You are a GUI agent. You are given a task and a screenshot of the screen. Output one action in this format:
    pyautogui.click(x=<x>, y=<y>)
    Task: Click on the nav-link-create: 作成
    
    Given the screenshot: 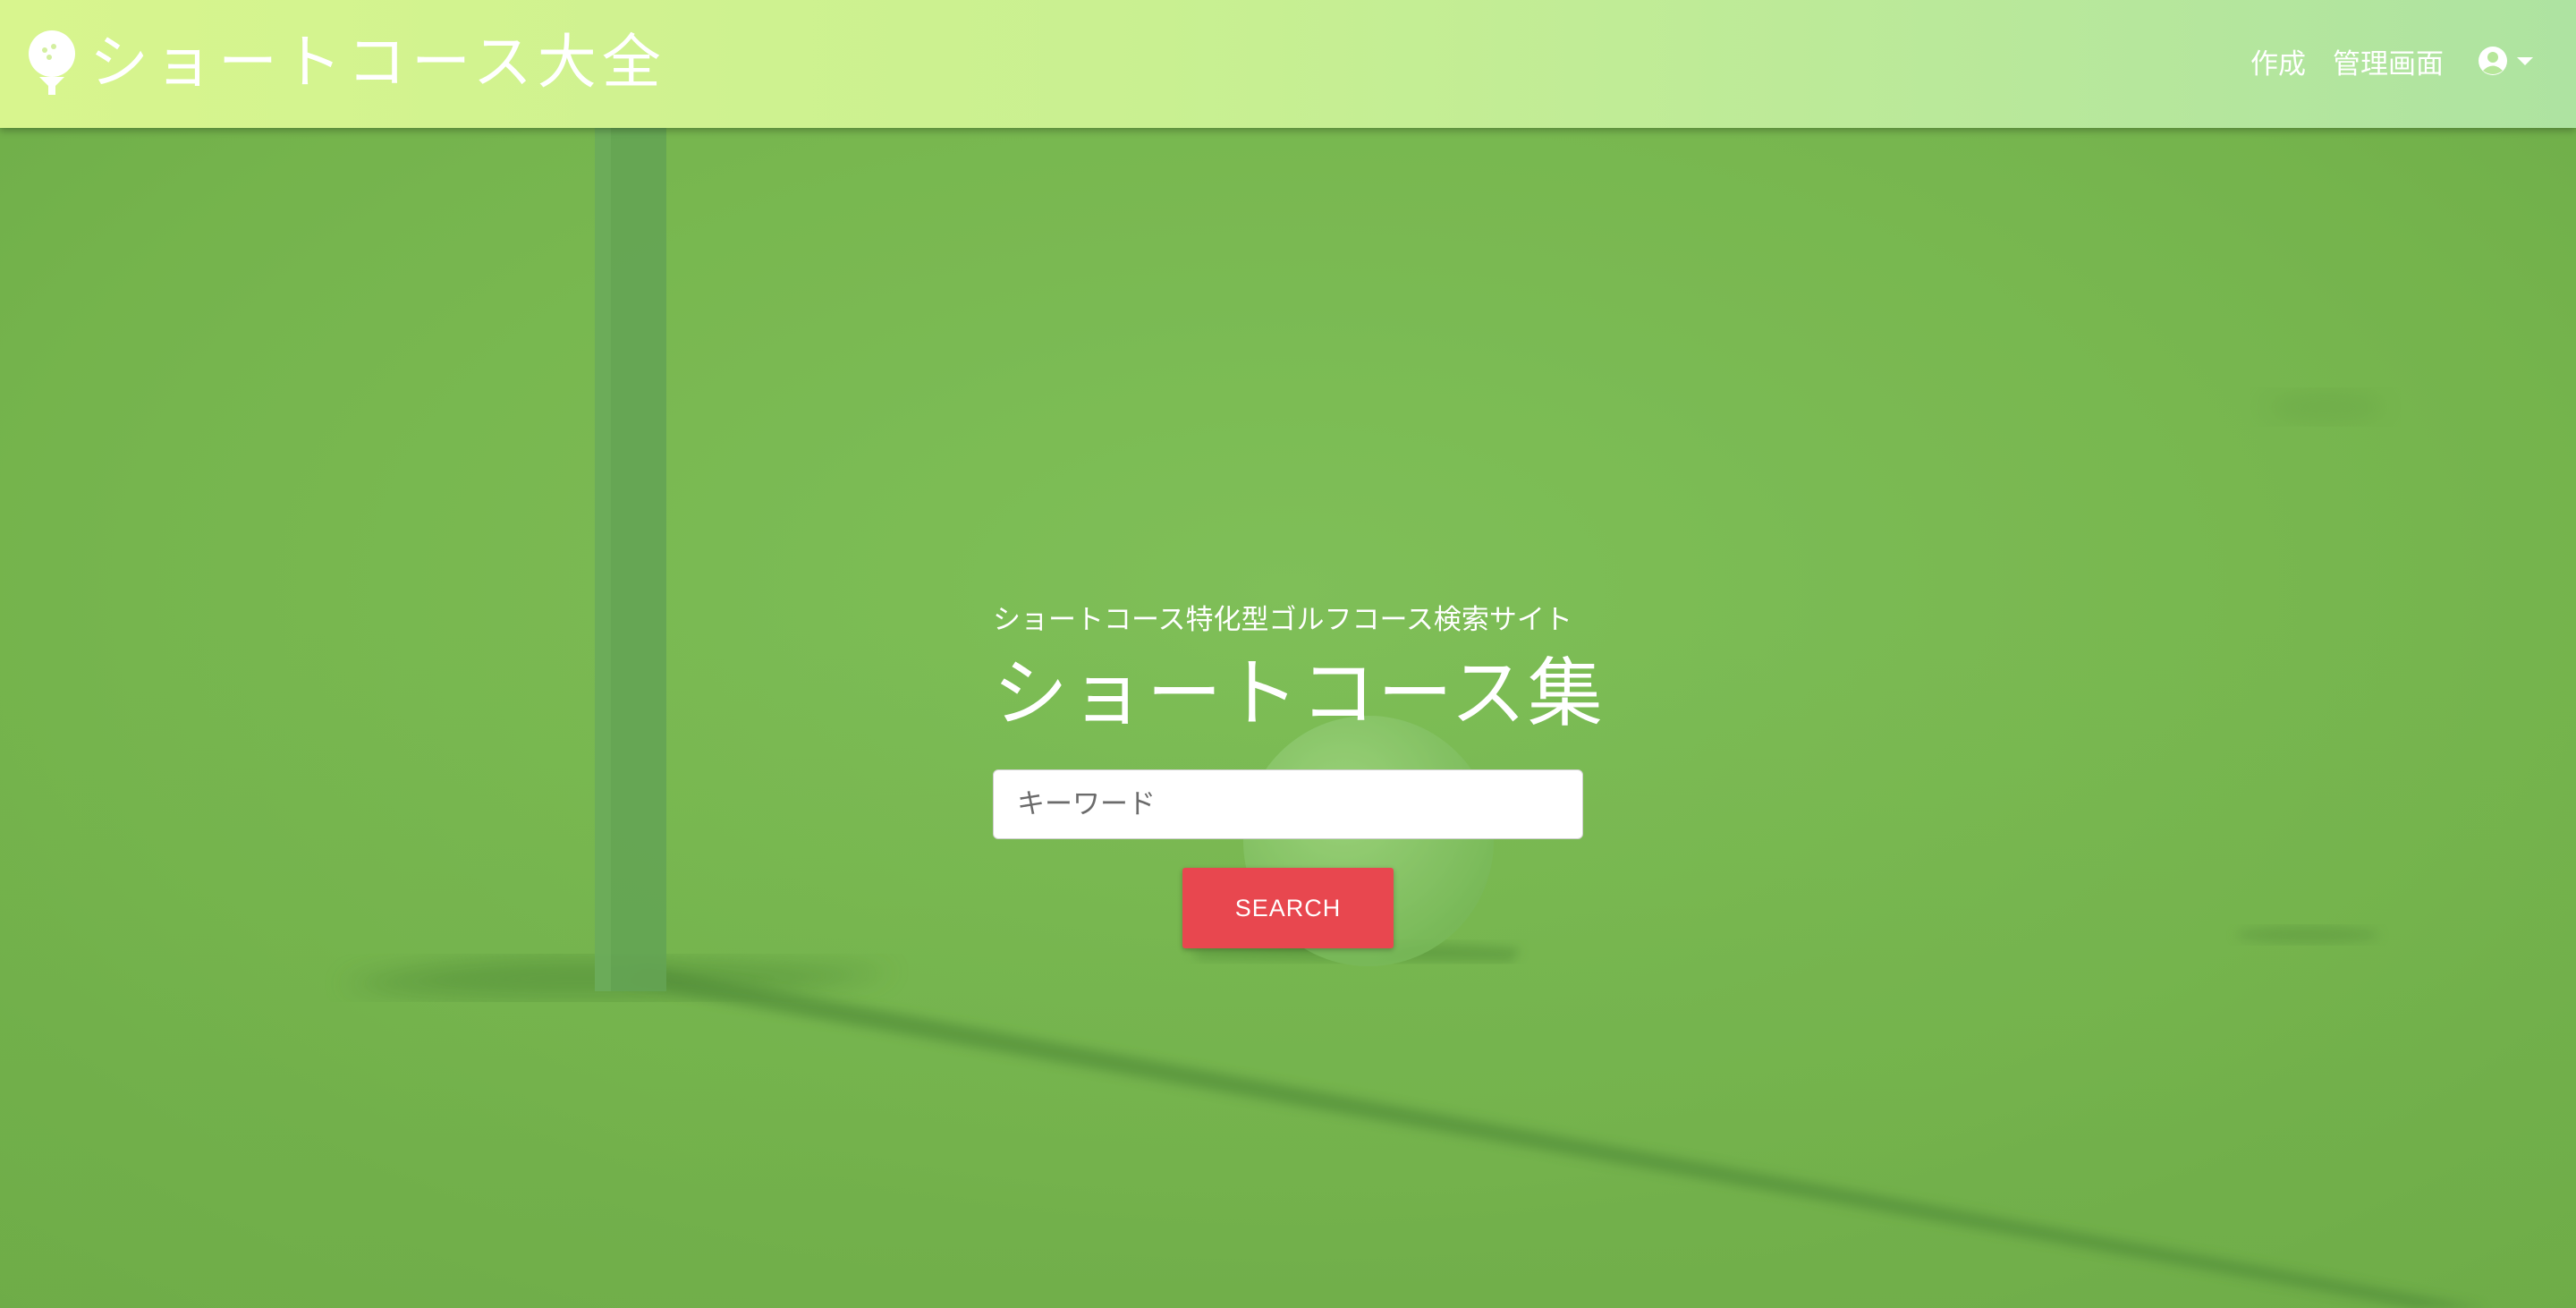 What is the action you would take?
    pyautogui.click(x=2278, y=61)
    